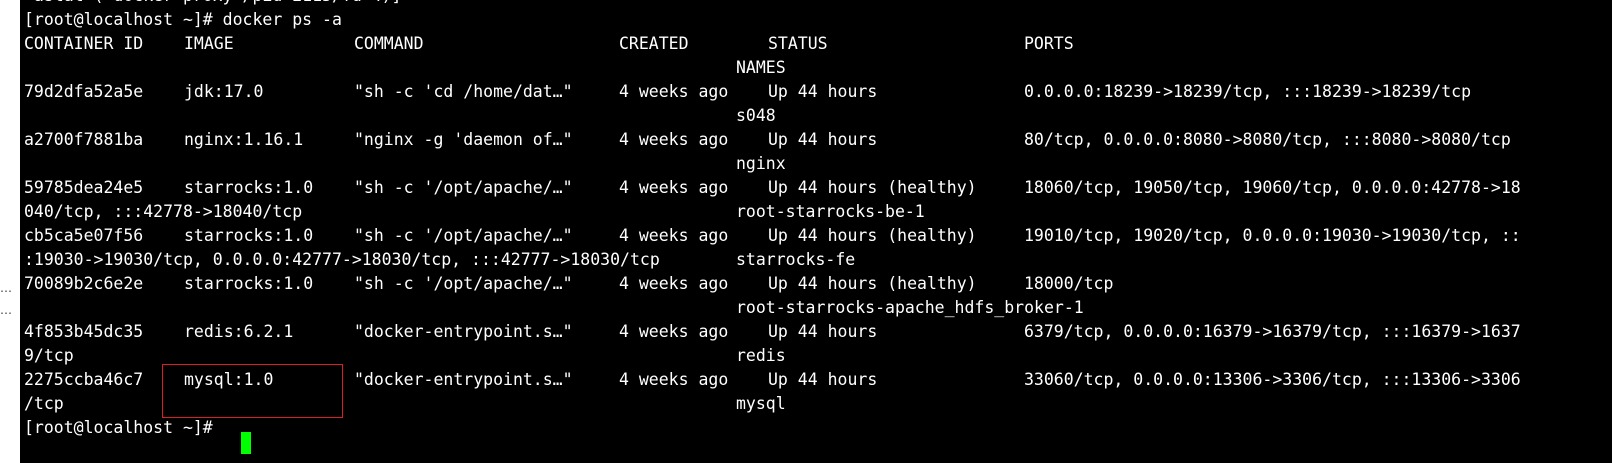 This screenshot has height=463, width=1622. What do you see at coordinates (1617, 231) in the screenshot?
I see `right-window-edge` at bounding box center [1617, 231].